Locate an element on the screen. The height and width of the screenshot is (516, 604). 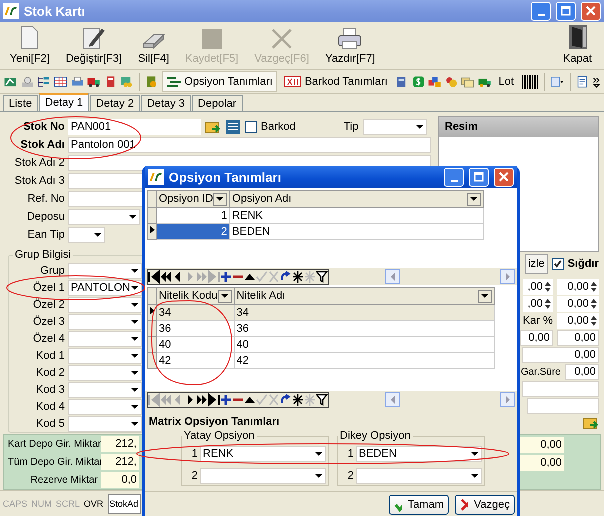
list-icon is located at coordinates (233, 127).